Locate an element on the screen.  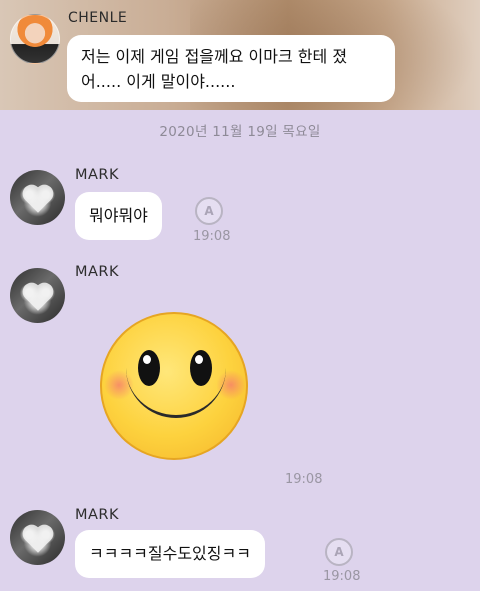
smiling-face-emoticon is located at coordinates (174, 386).